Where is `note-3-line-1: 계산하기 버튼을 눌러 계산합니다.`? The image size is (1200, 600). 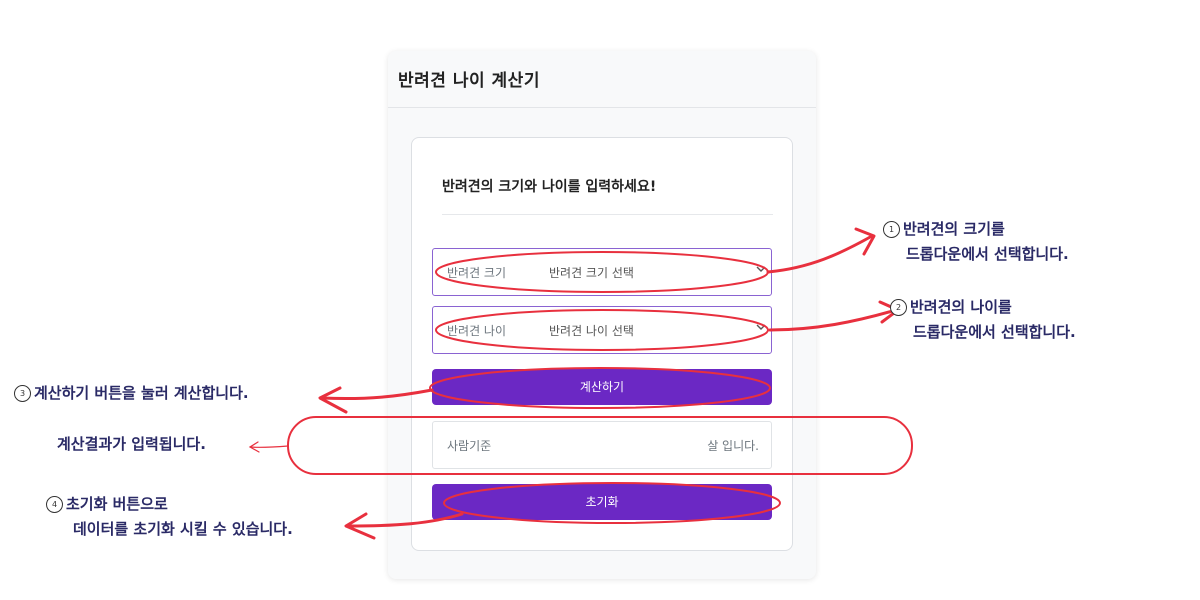 note-3-line-1: 계산하기 버튼을 눌러 계산합니다. is located at coordinates (141, 393).